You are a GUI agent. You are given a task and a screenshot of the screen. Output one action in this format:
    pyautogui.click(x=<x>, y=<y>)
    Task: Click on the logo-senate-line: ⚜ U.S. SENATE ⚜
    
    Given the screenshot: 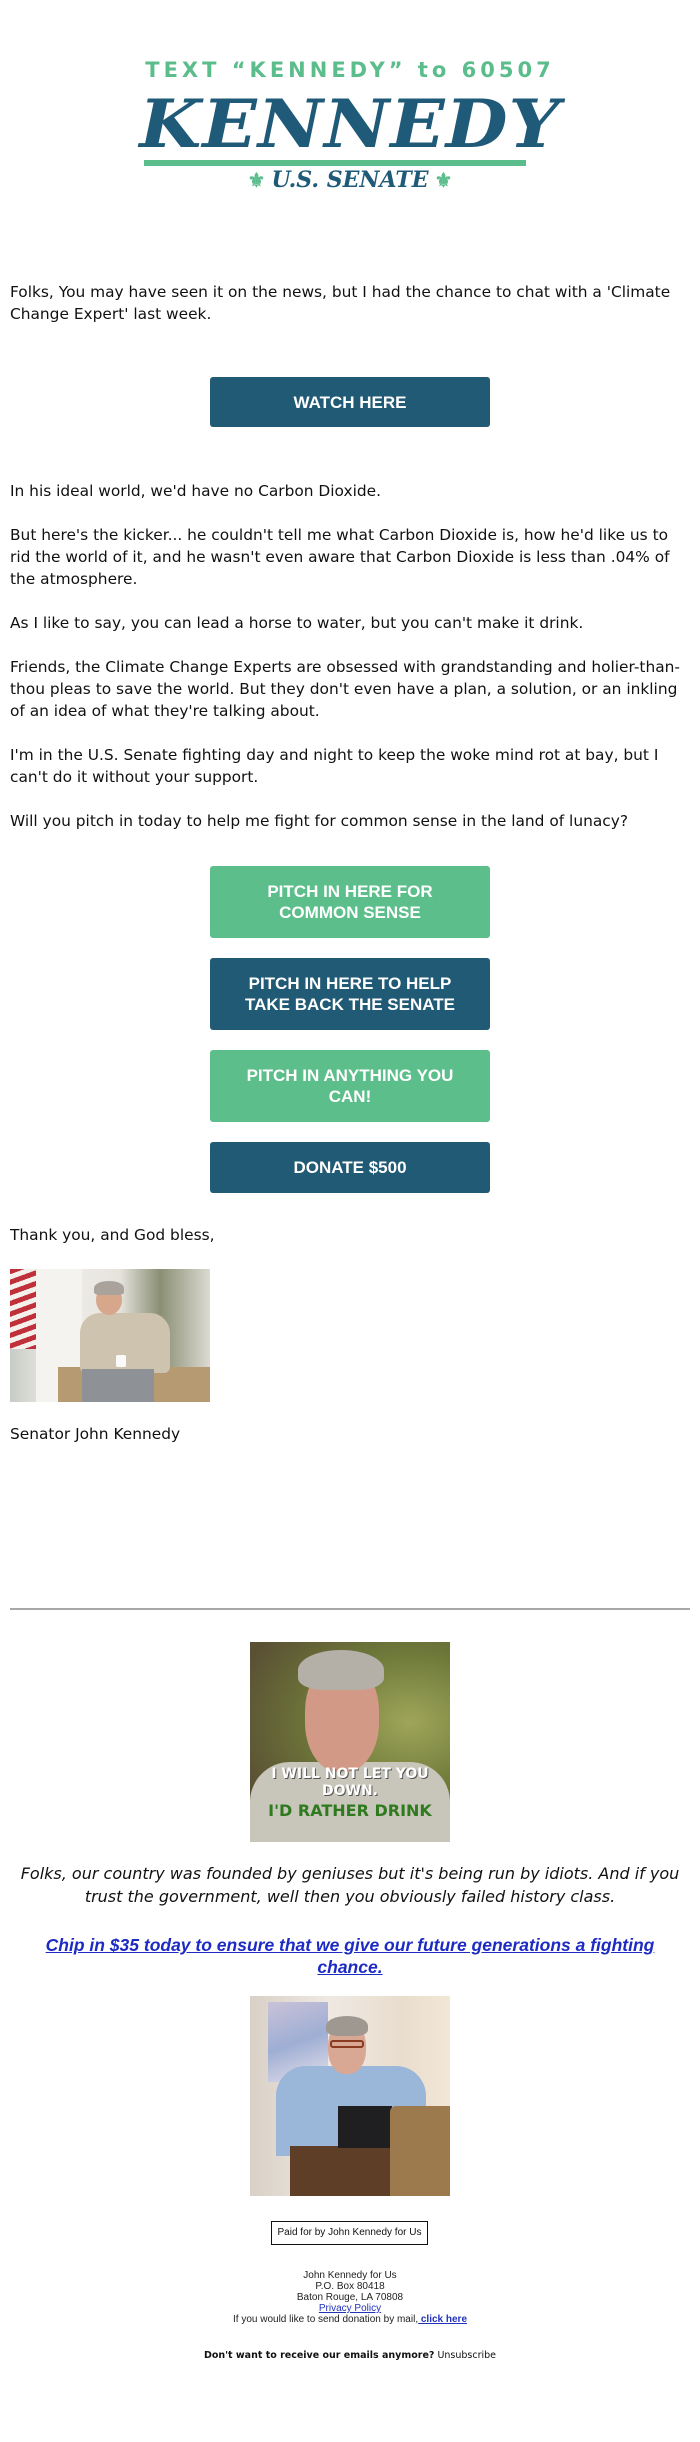 What is the action you would take?
    pyautogui.click(x=350, y=180)
    